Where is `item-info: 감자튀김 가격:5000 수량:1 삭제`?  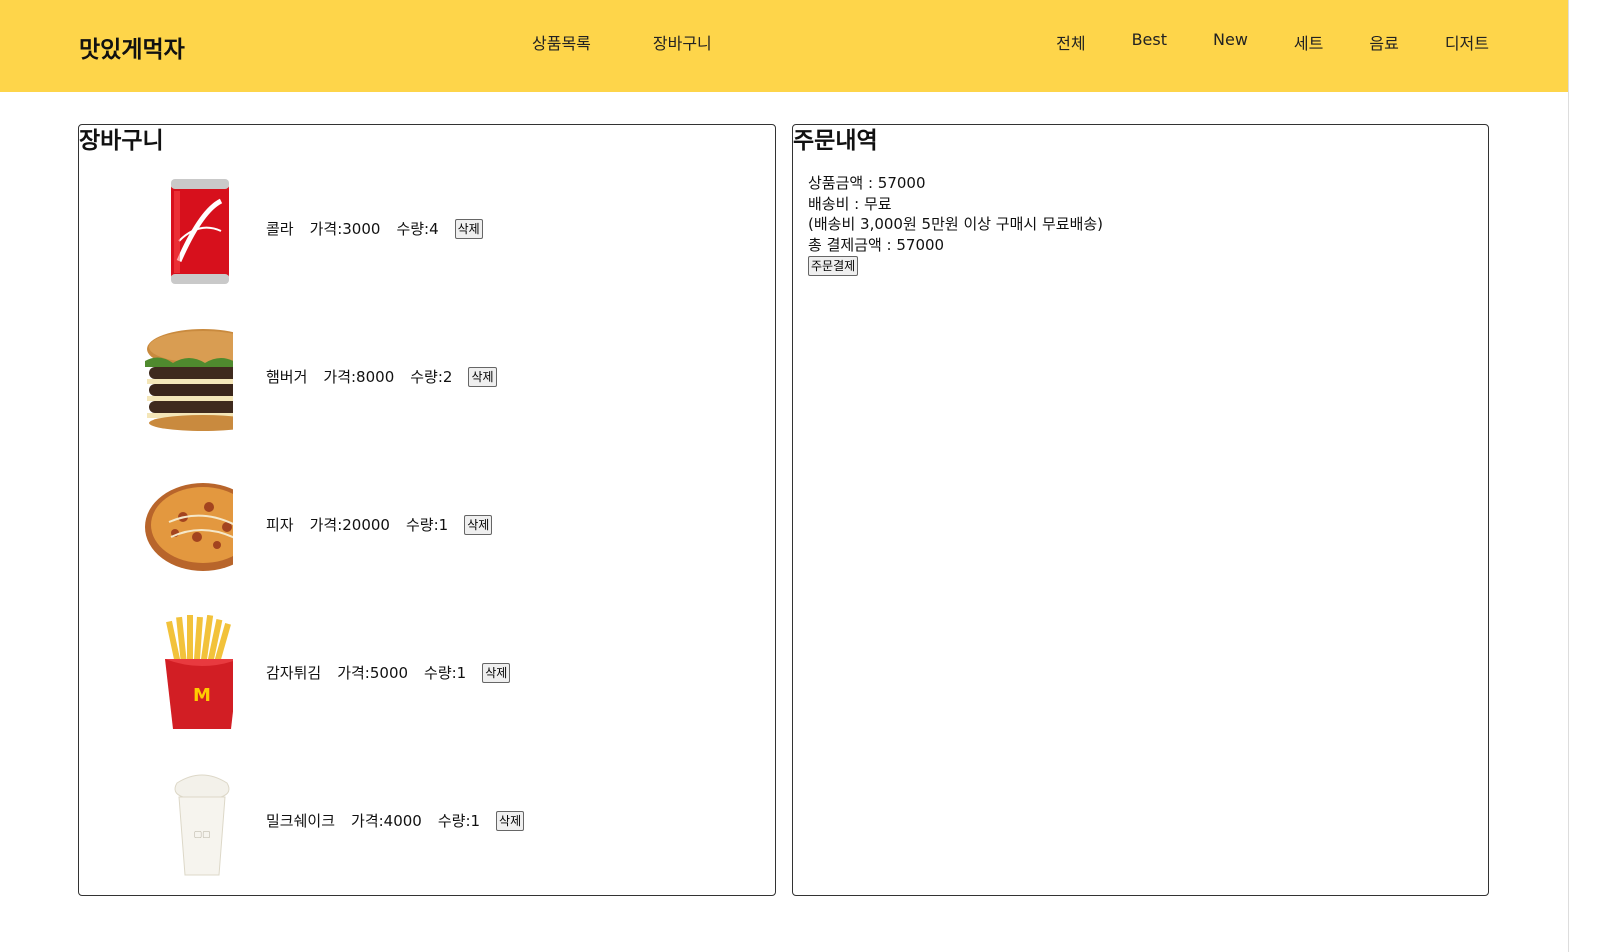
item-info: 감자튀김 가격:5000 수량:1 삭제 is located at coordinates (388, 672).